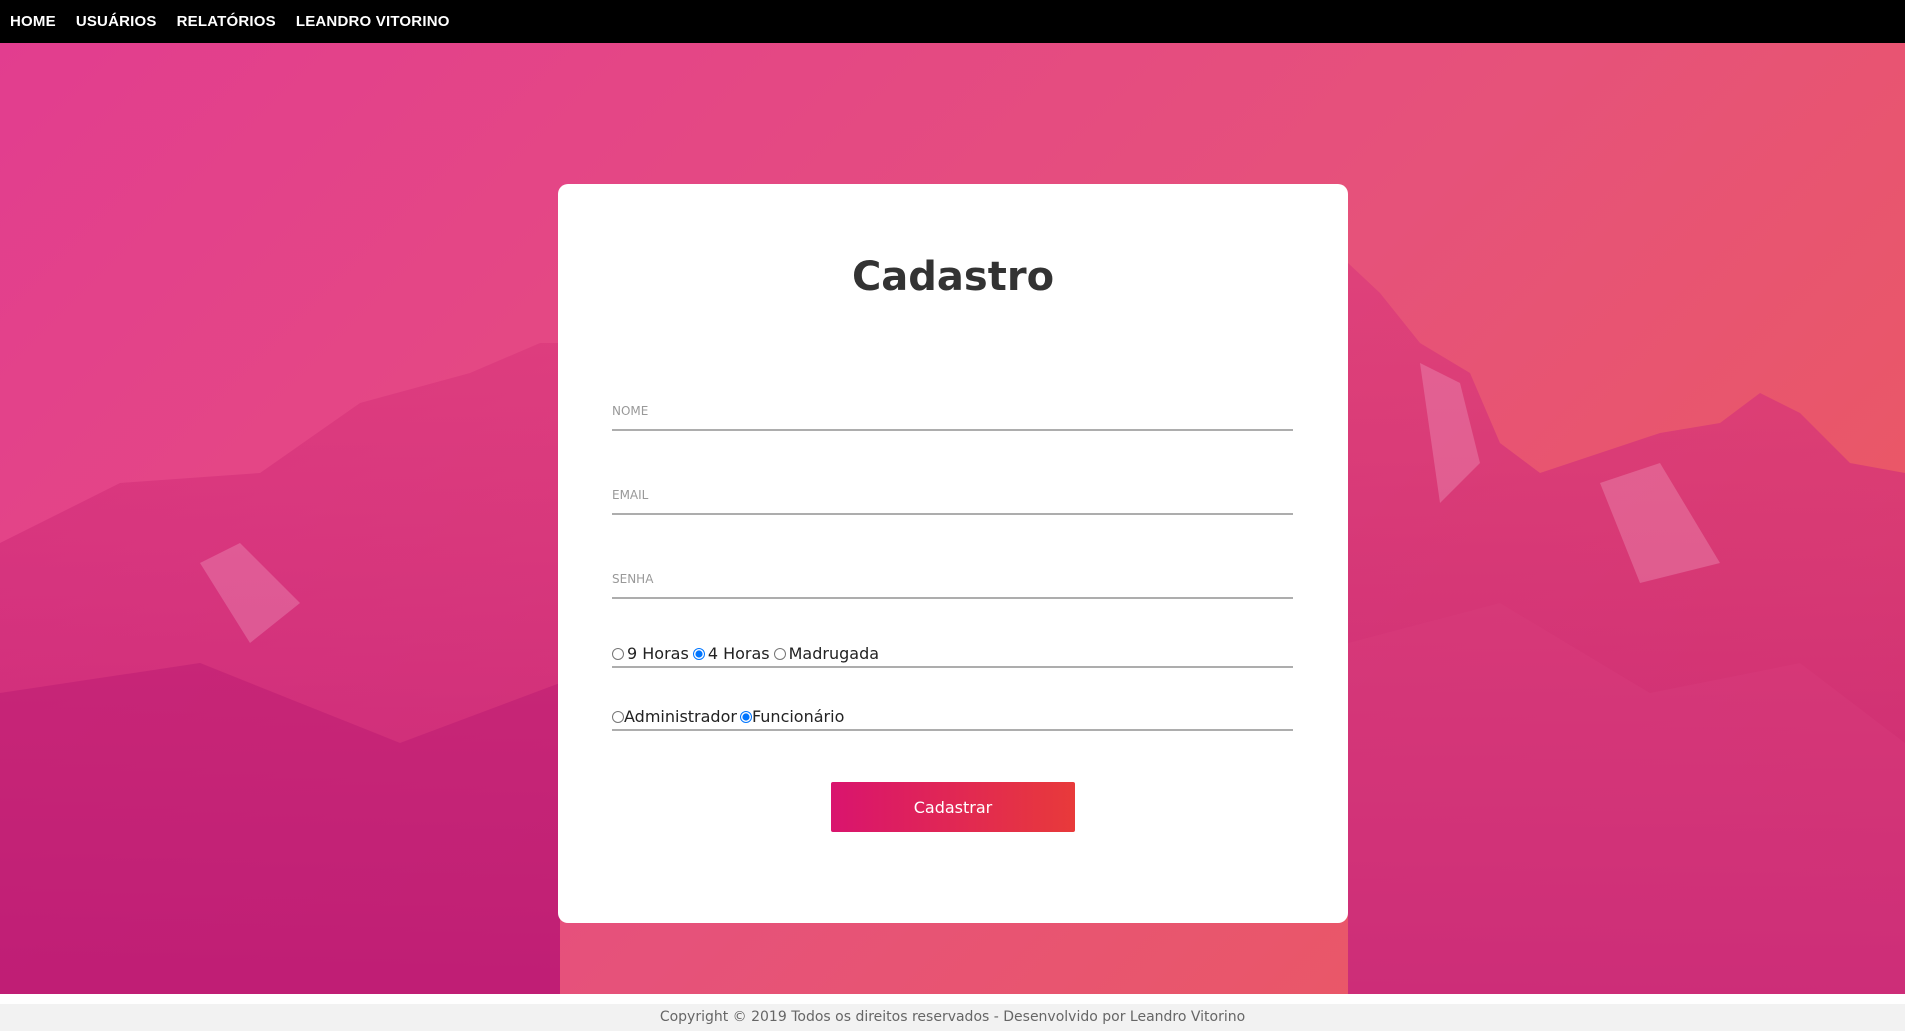 Image resolution: width=1905 pixels, height=1031 pixels. I want to click on role-option-funcionario: Funcionário, so click(792, 716).